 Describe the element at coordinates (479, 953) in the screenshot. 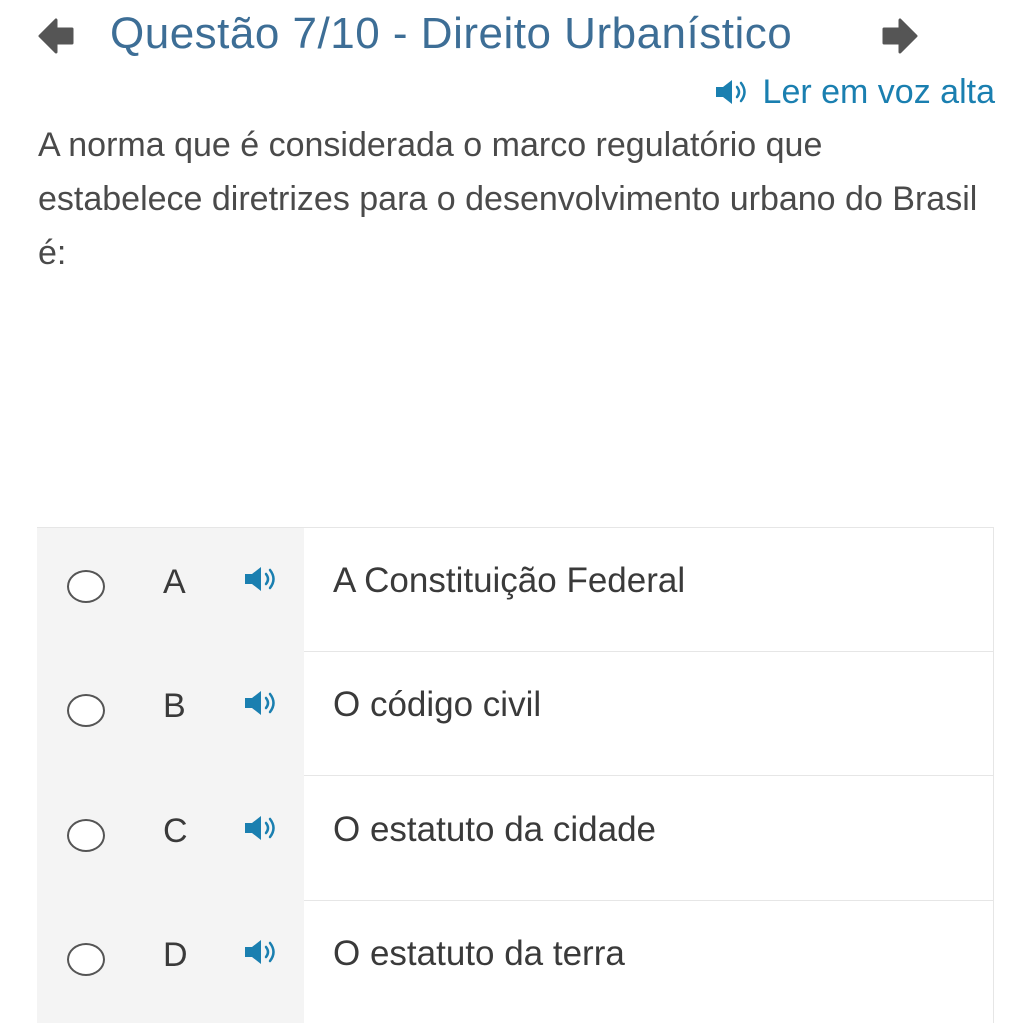

I see `option-text: O estatuto da terra` at that location.